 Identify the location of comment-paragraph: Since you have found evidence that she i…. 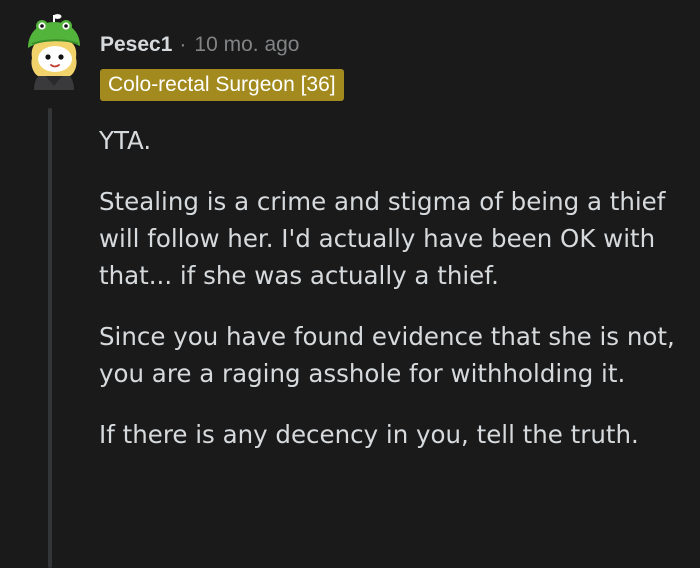
(387, 355).